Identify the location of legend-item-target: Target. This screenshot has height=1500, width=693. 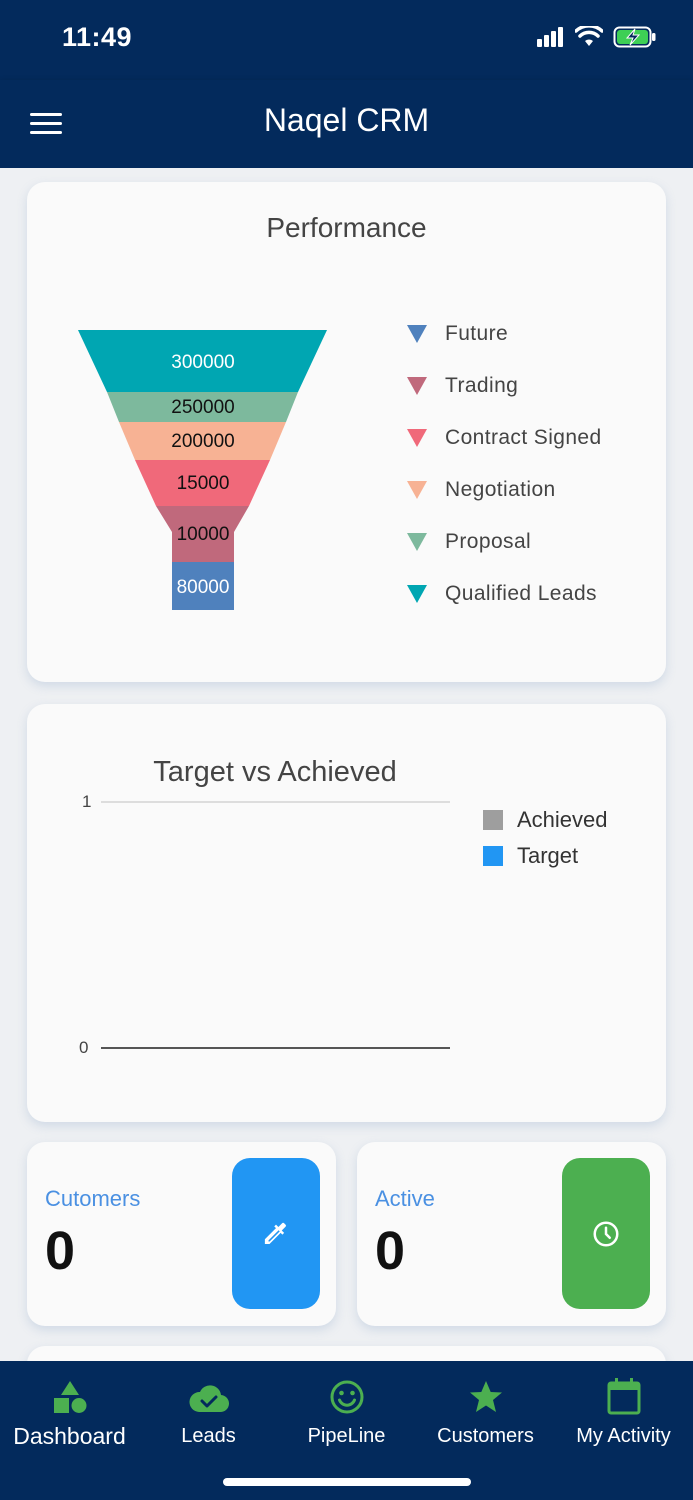
(545, 856).